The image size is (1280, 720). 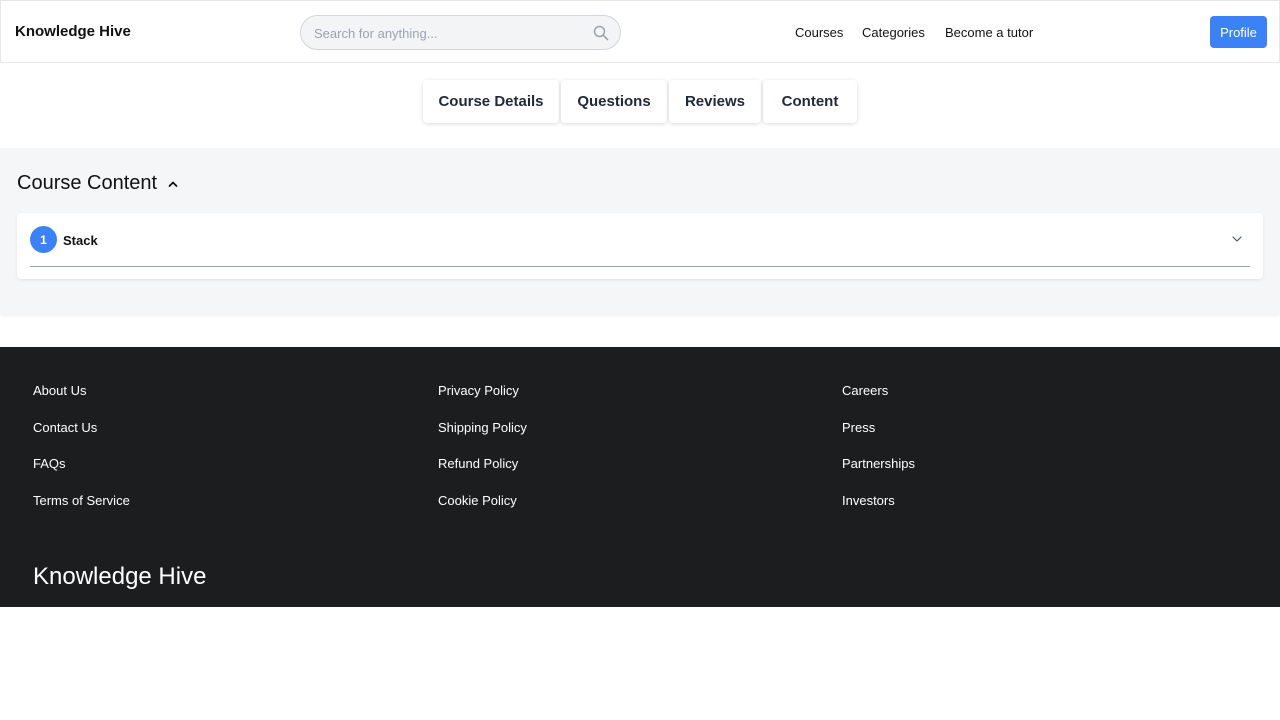 I want to click on section-accordion-header: 1 Stack, so click(x=640, y=239).